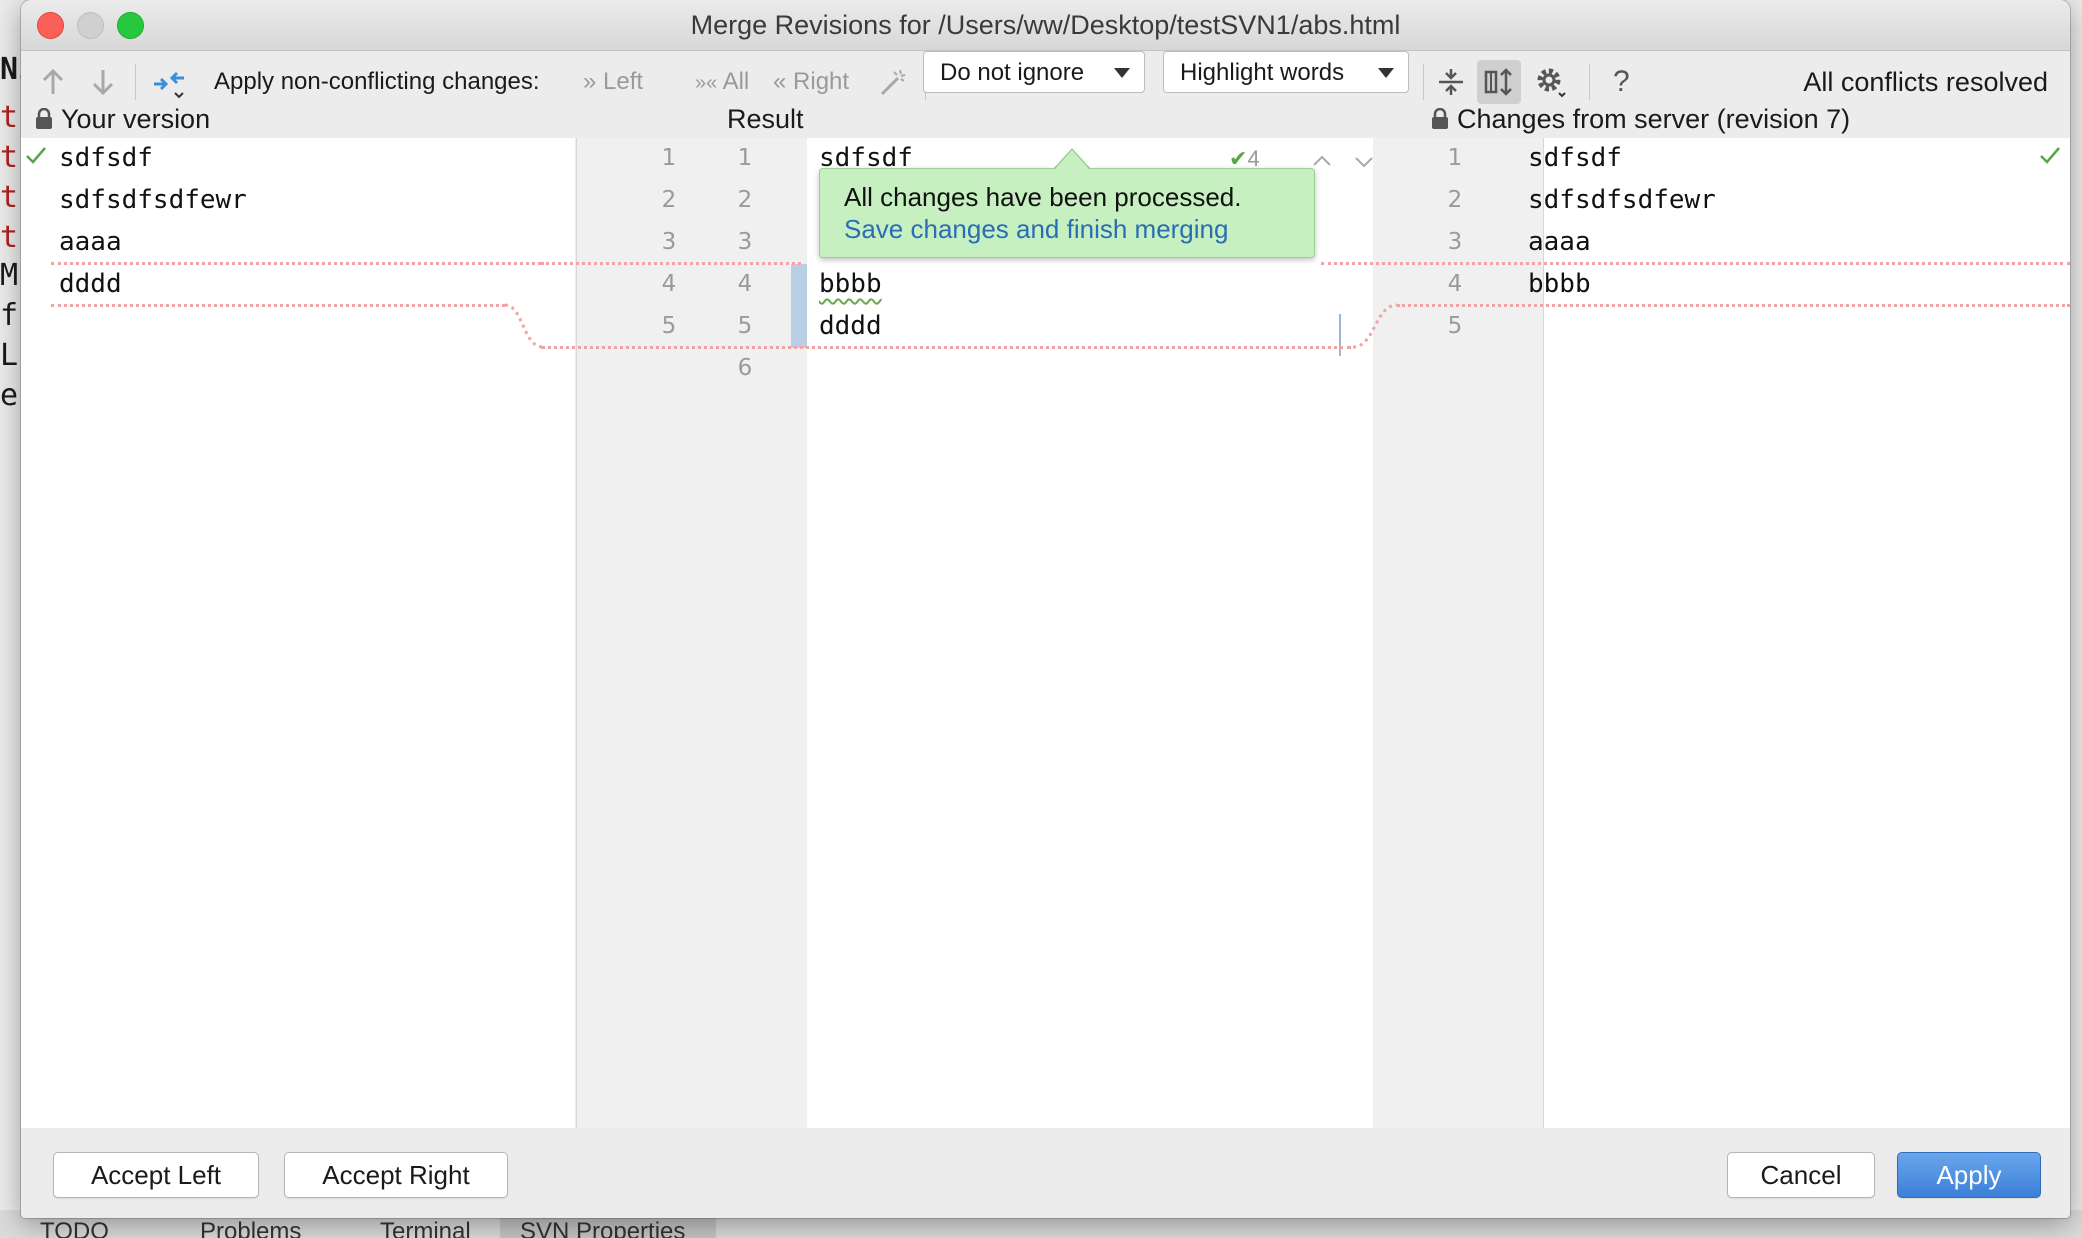 The width and height of the screenshot is (2082, 1238). Describe the element at coordinates (1559, 242) in the screenshot. I see `right-line-3: aaaa` at that location.